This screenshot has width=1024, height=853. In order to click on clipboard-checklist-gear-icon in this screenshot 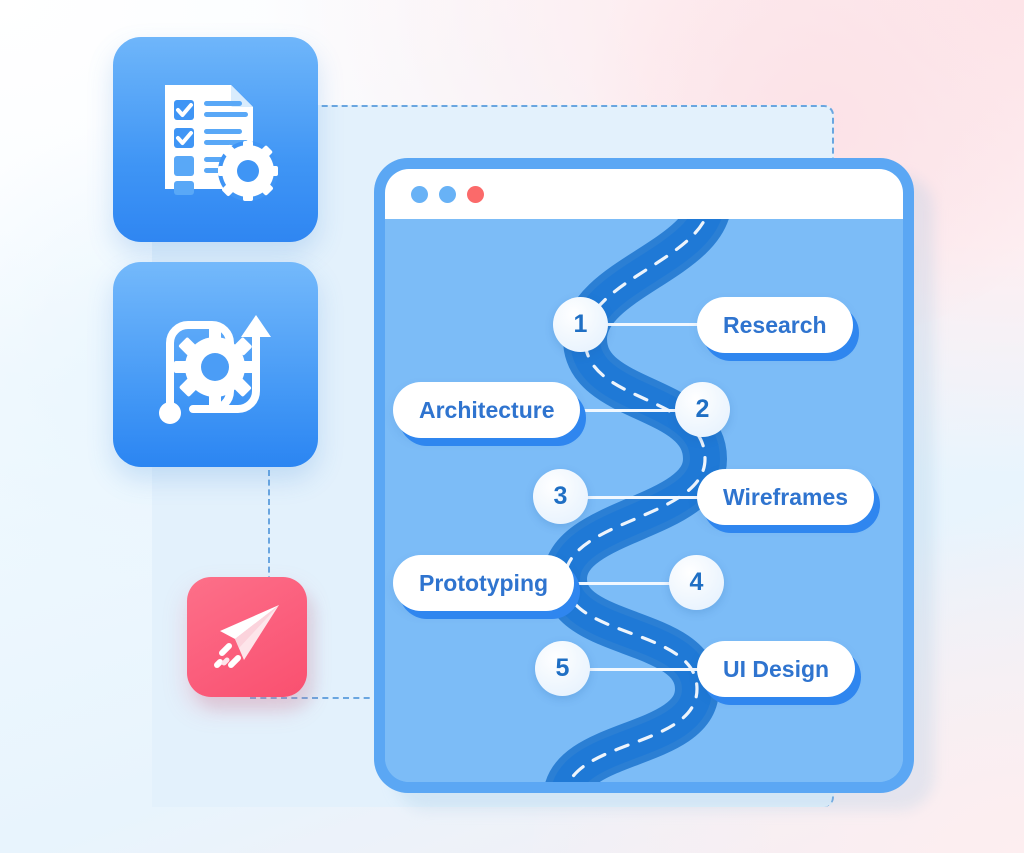, I will do `click(221, 142)`.